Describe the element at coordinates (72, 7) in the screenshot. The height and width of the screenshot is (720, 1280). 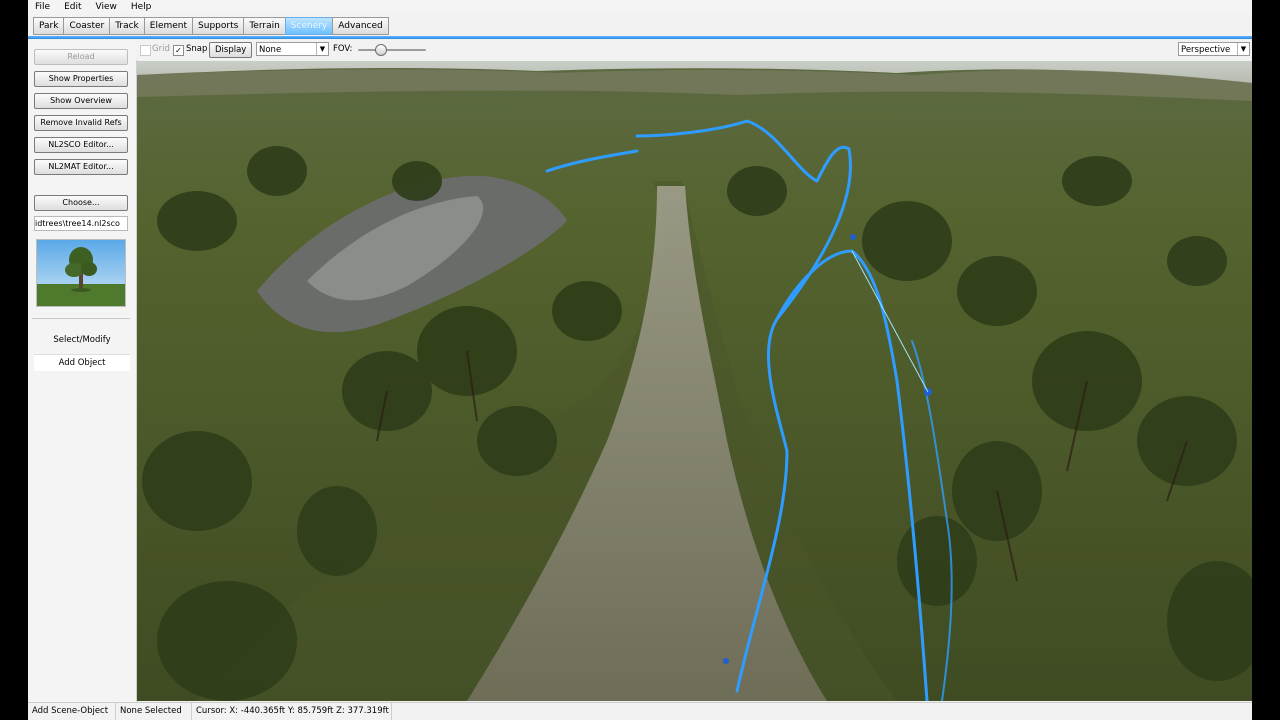
I see `menu-edit: Edit` at that location.